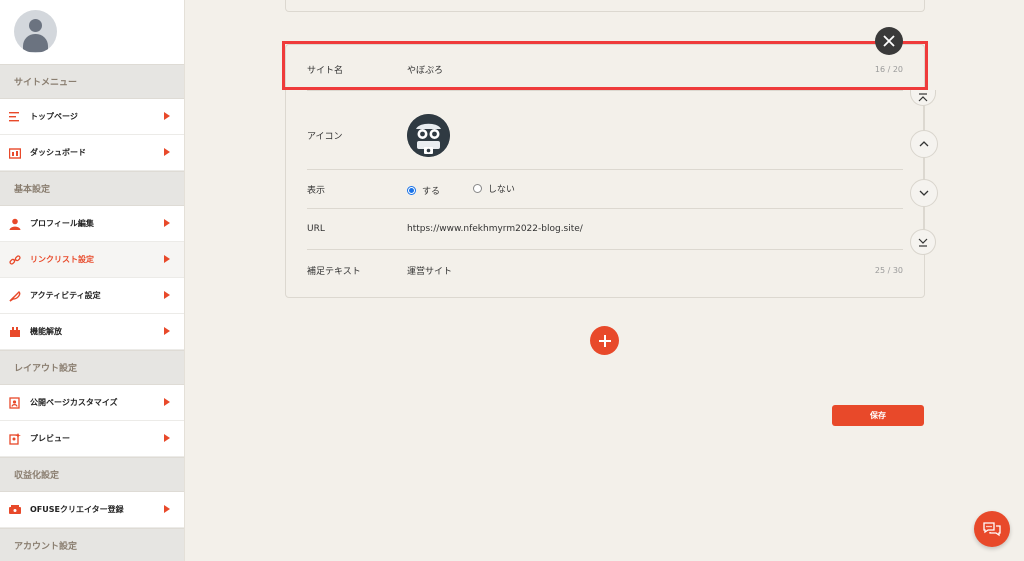 Image resolution: width=1024 pixels, height=561 pixels. Describe the element at coordinates (334, 271) in the screenshot. I see `supplement-label: 補足テキスト` at that location.